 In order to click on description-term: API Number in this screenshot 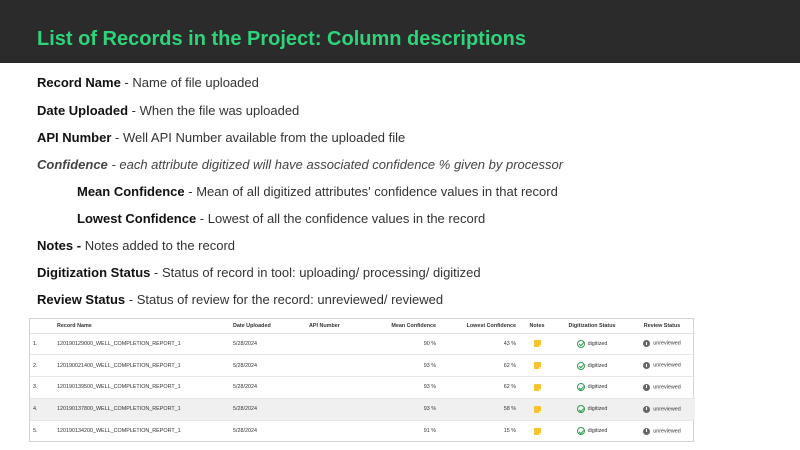, I will do `click(74, 137)`.